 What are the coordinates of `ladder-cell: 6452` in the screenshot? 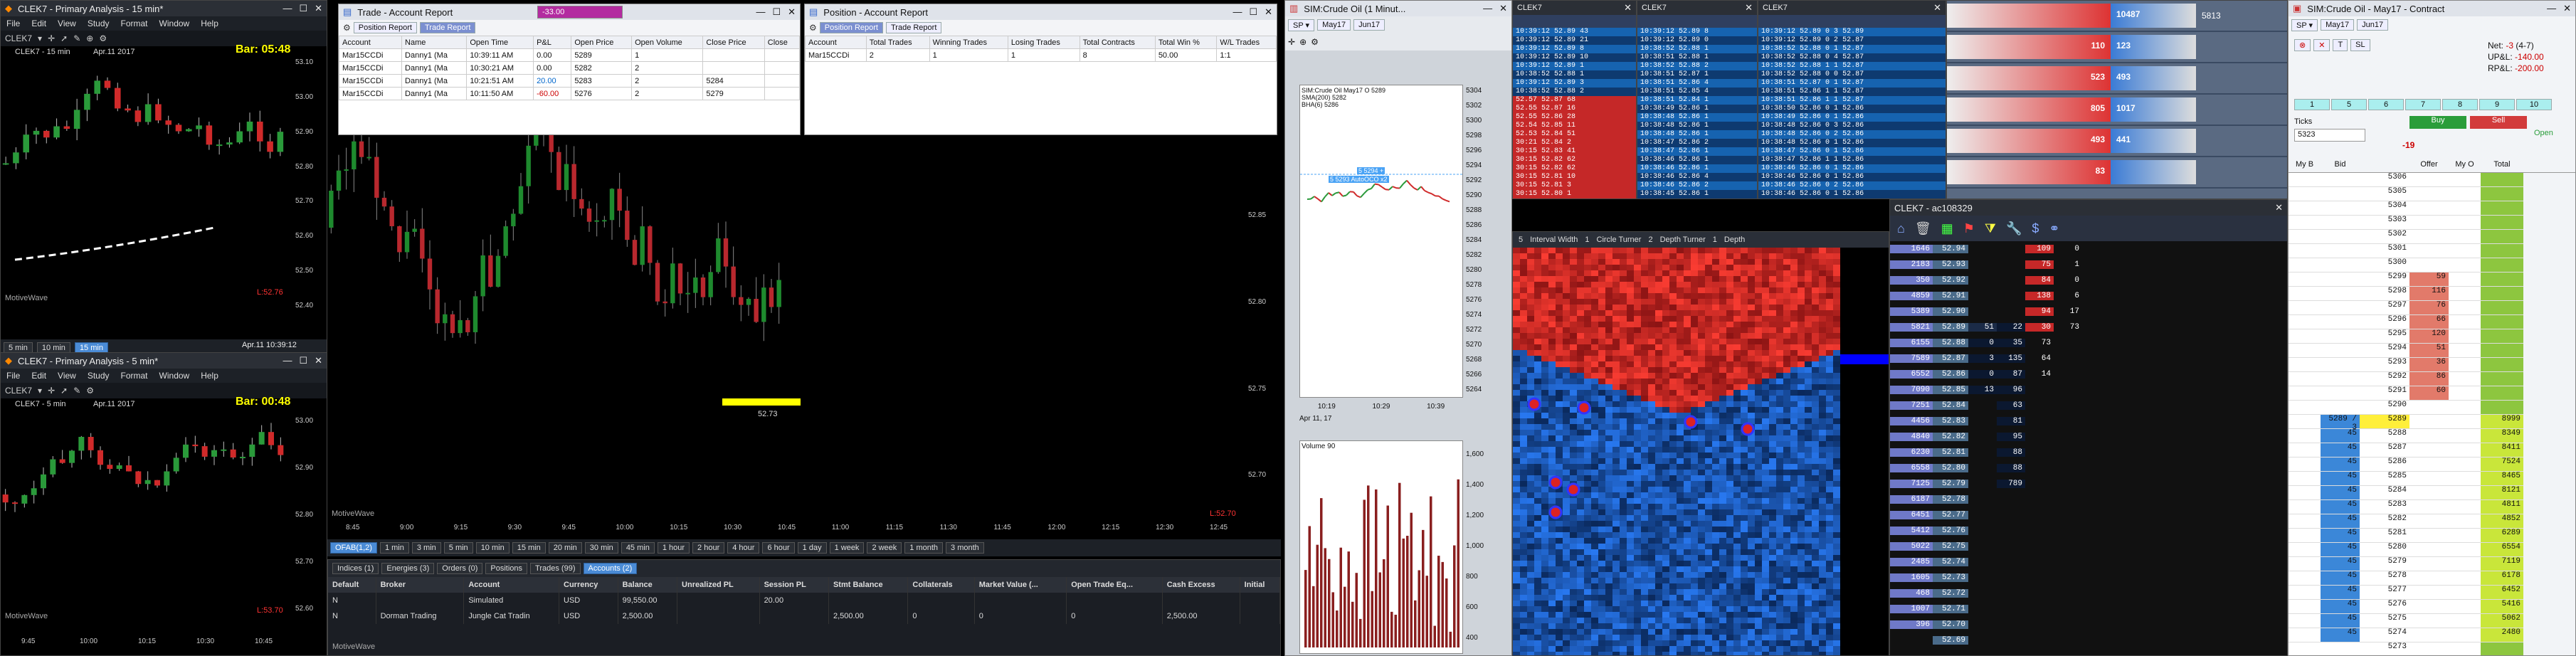 It's located at (2502, 593).